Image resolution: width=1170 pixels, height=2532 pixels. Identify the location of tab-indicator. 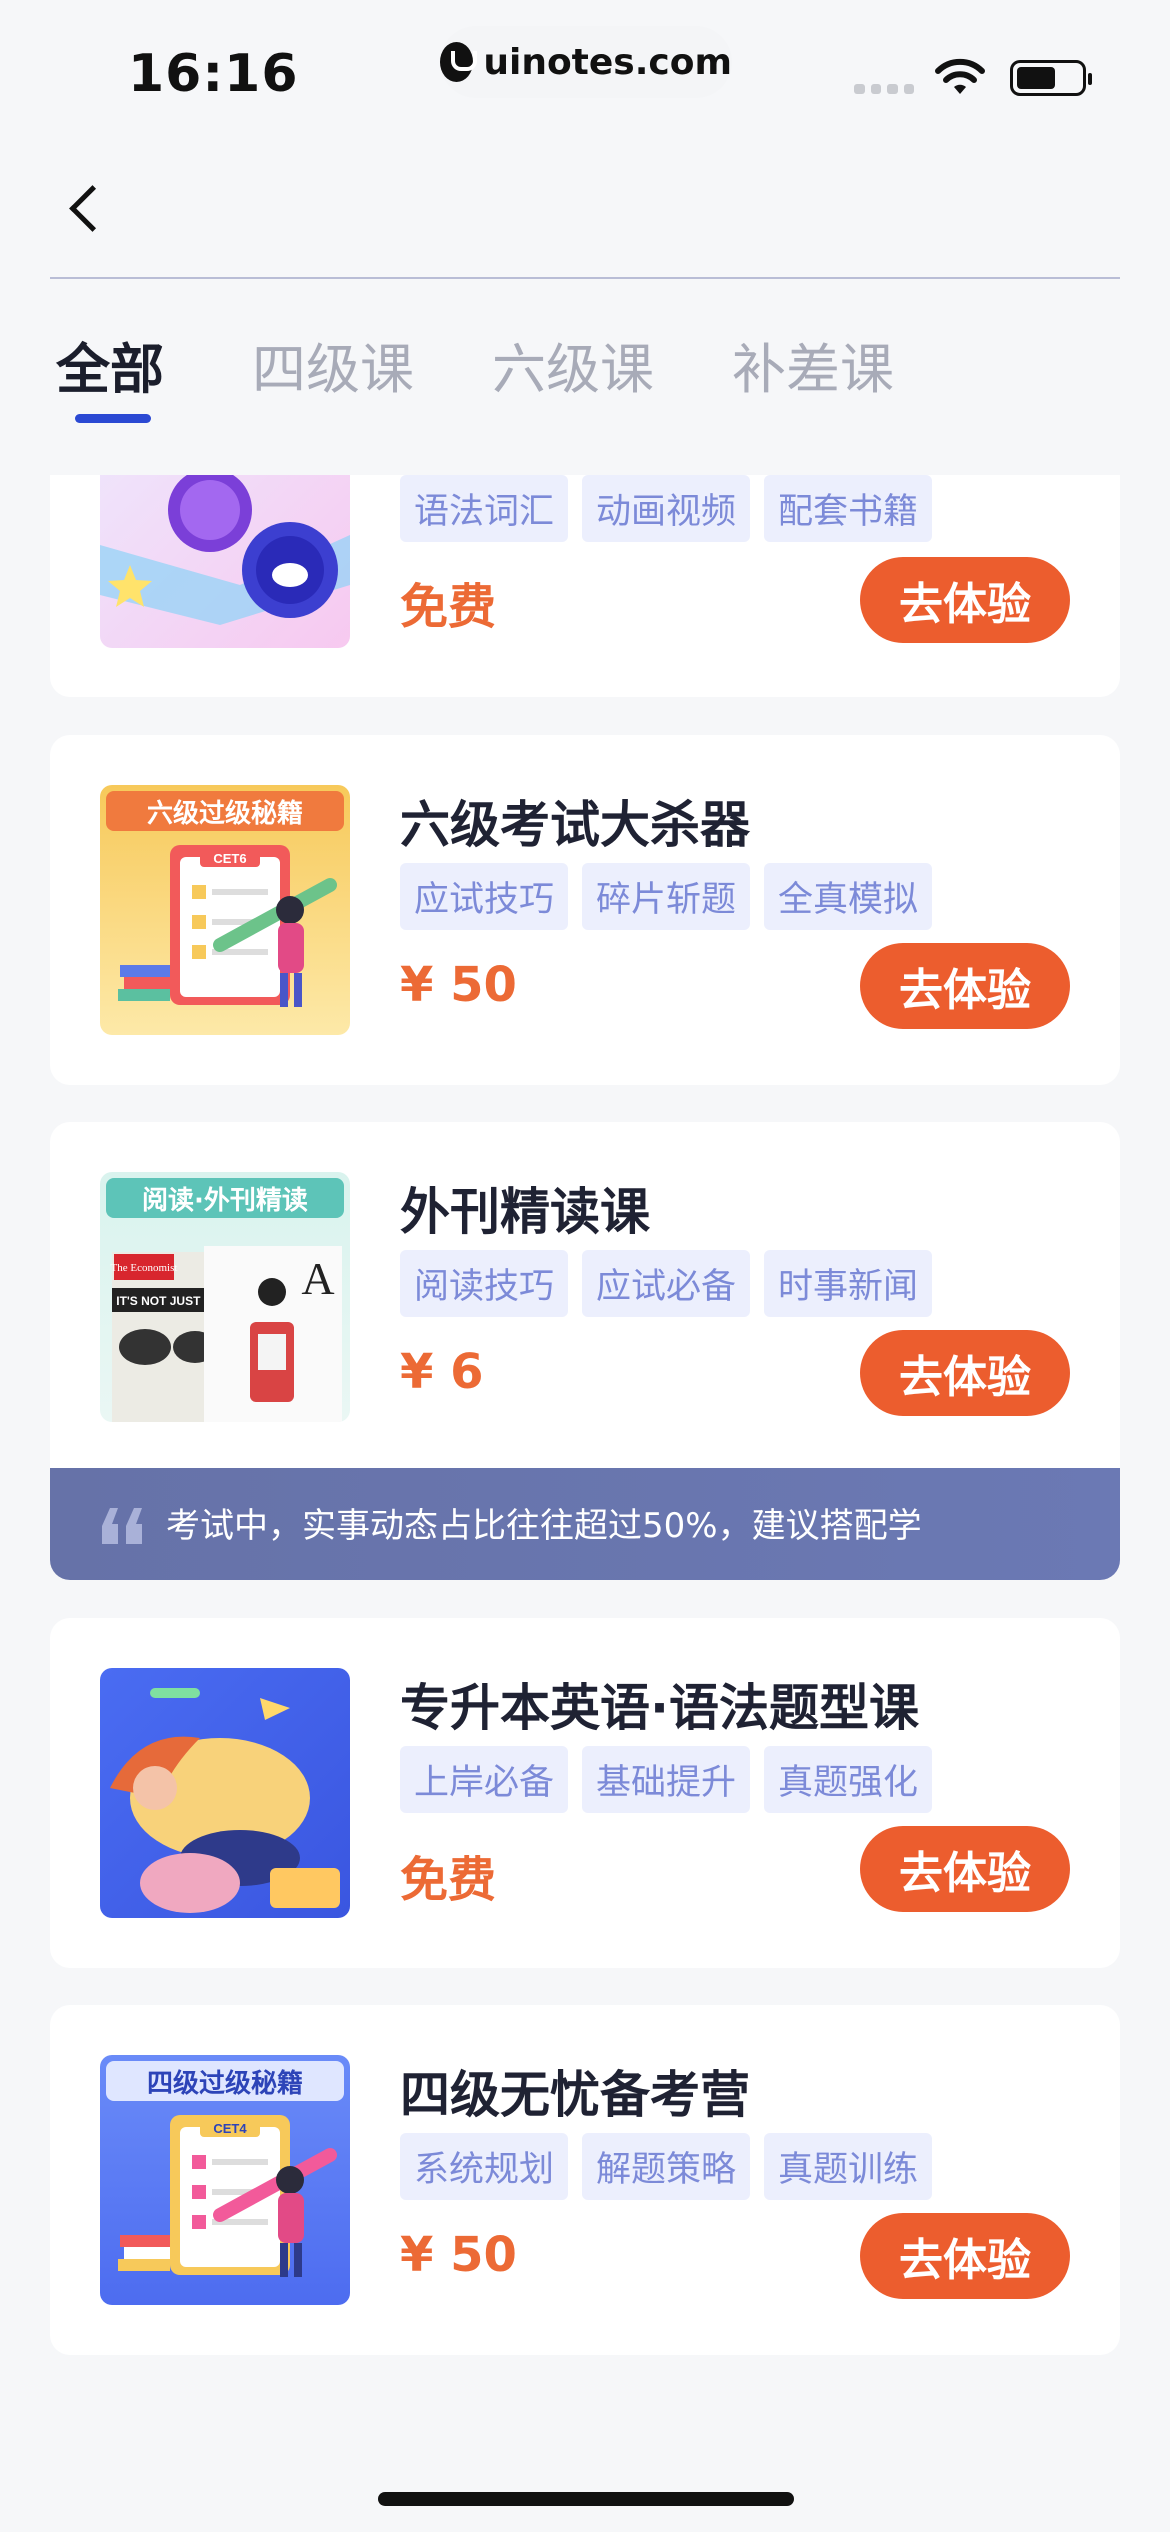
(113, 418).